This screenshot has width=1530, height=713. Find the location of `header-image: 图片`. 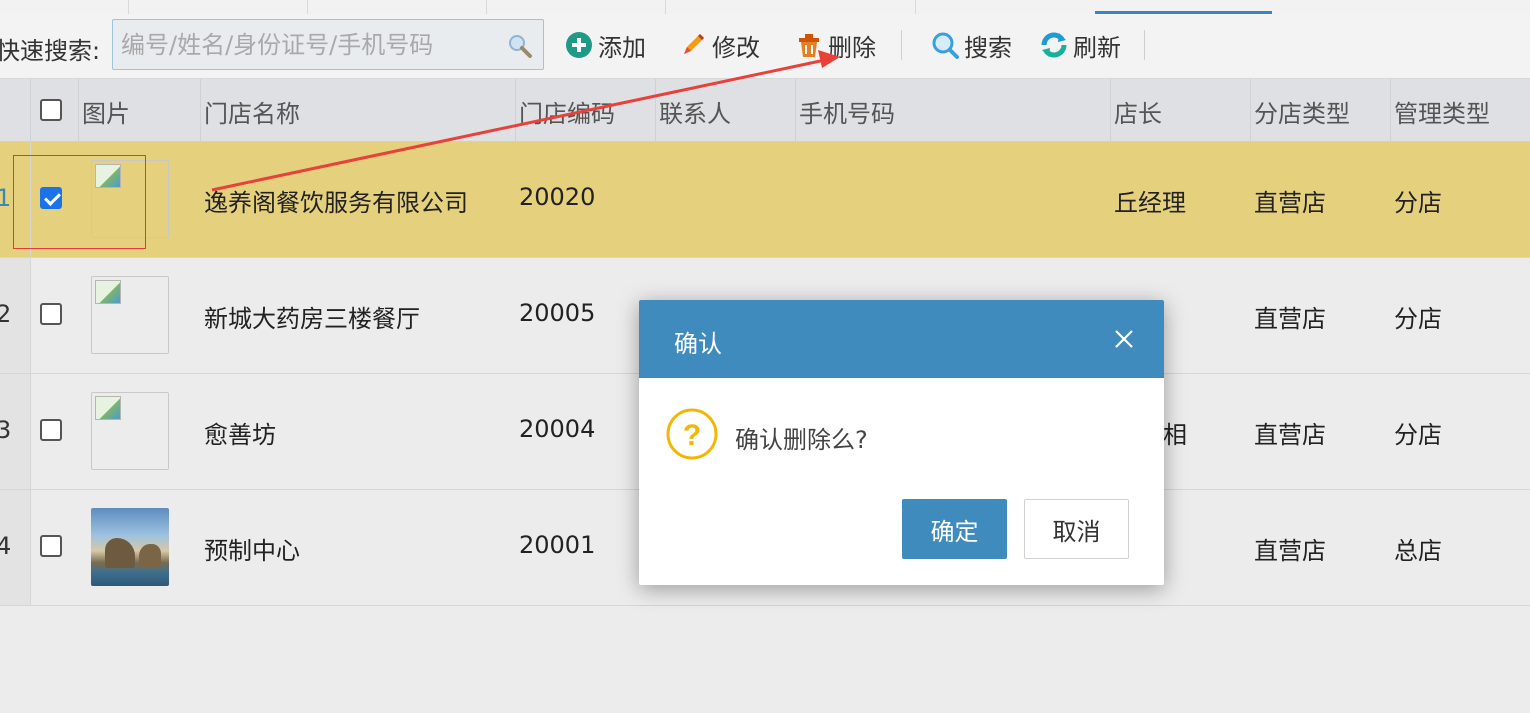

header-image: 图片 is located at coordinates (106, 111).